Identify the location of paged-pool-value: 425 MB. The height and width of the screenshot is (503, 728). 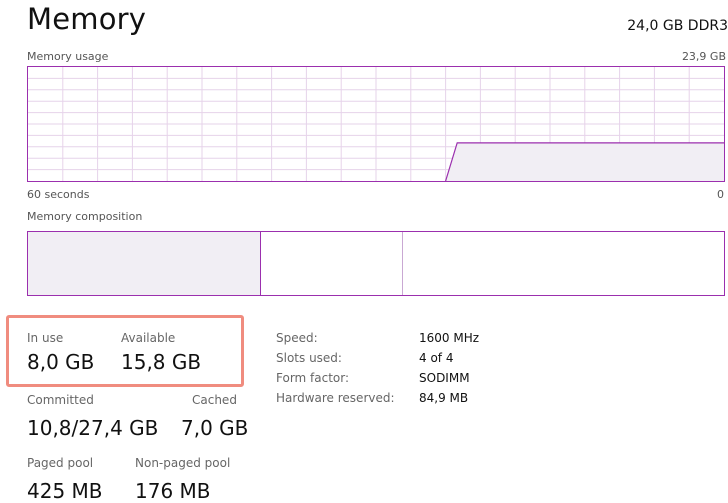
(65, 491).